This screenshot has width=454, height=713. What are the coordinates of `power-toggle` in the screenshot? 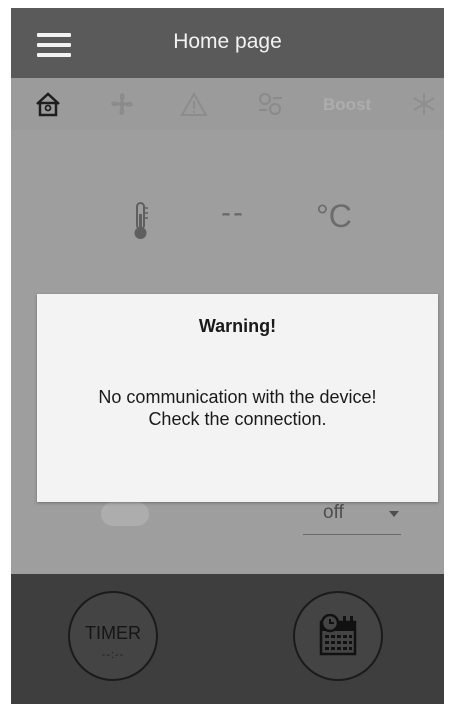 It's located at (125, 514).